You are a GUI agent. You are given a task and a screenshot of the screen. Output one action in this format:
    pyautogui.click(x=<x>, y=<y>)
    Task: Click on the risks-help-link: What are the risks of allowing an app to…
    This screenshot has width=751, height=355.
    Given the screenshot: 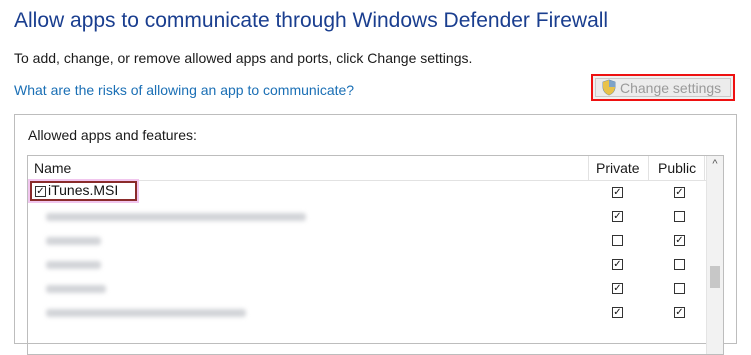 What is the action you would take?
    pyautogui.click(x=184, y=90)
    